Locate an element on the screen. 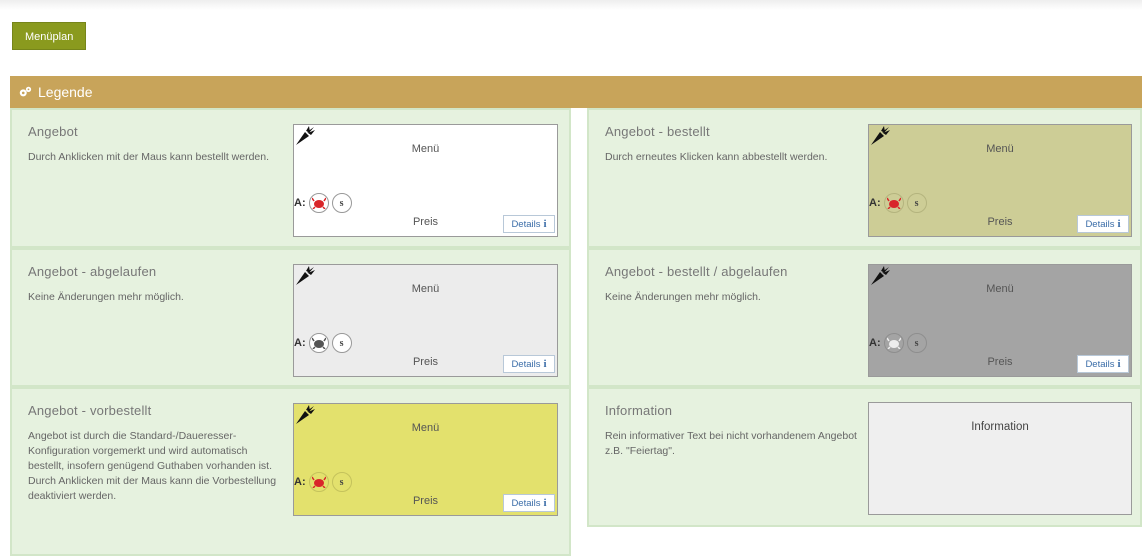  legend-title: Legende is located at coordinates (65, 92).